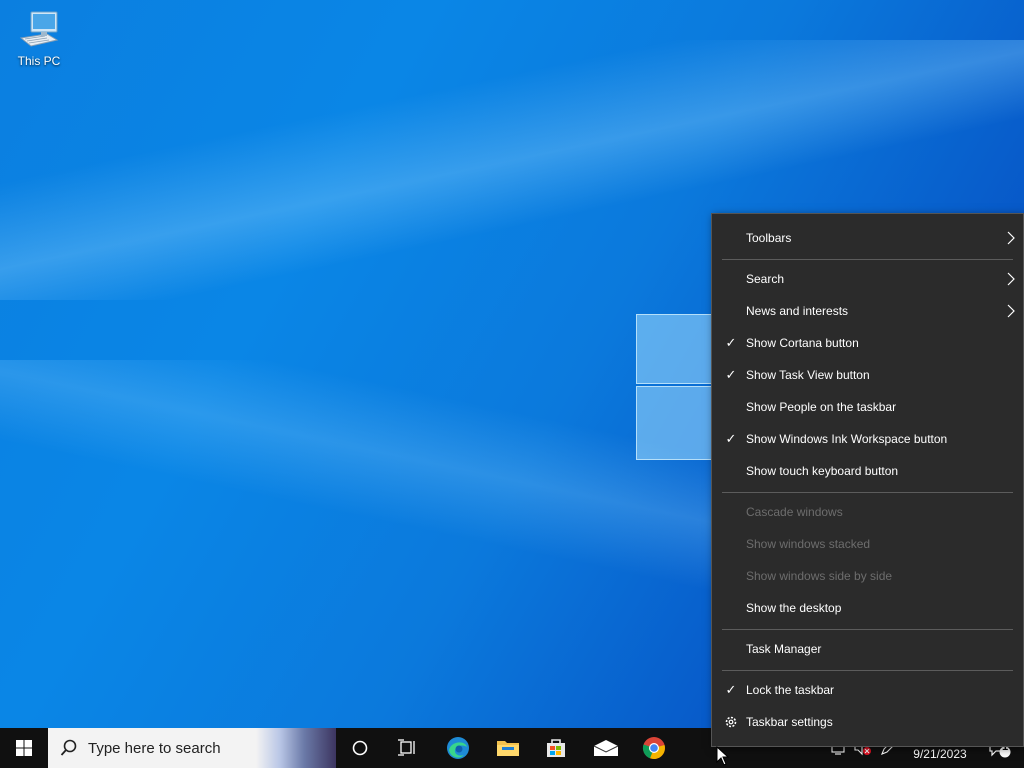 This screenshot has width=1024, height=768. What do you see at coordinates (39, 61) in the screenshot?
I see `desktop-icon-label: This PC` at bounding box center [39, 61].